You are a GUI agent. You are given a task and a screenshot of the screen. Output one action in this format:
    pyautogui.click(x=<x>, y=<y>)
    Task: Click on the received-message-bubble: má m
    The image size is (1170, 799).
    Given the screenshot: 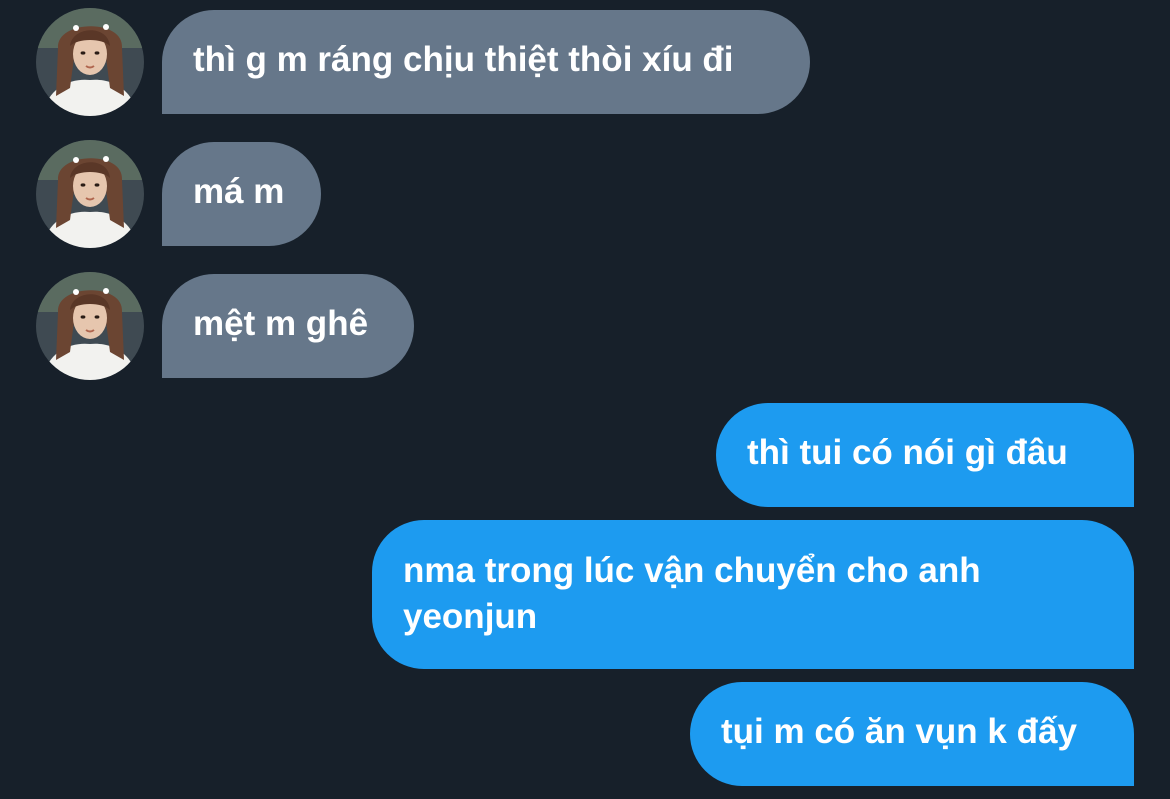 What is the action you would take?
    pyautogui.click(x=241, y=194)
    